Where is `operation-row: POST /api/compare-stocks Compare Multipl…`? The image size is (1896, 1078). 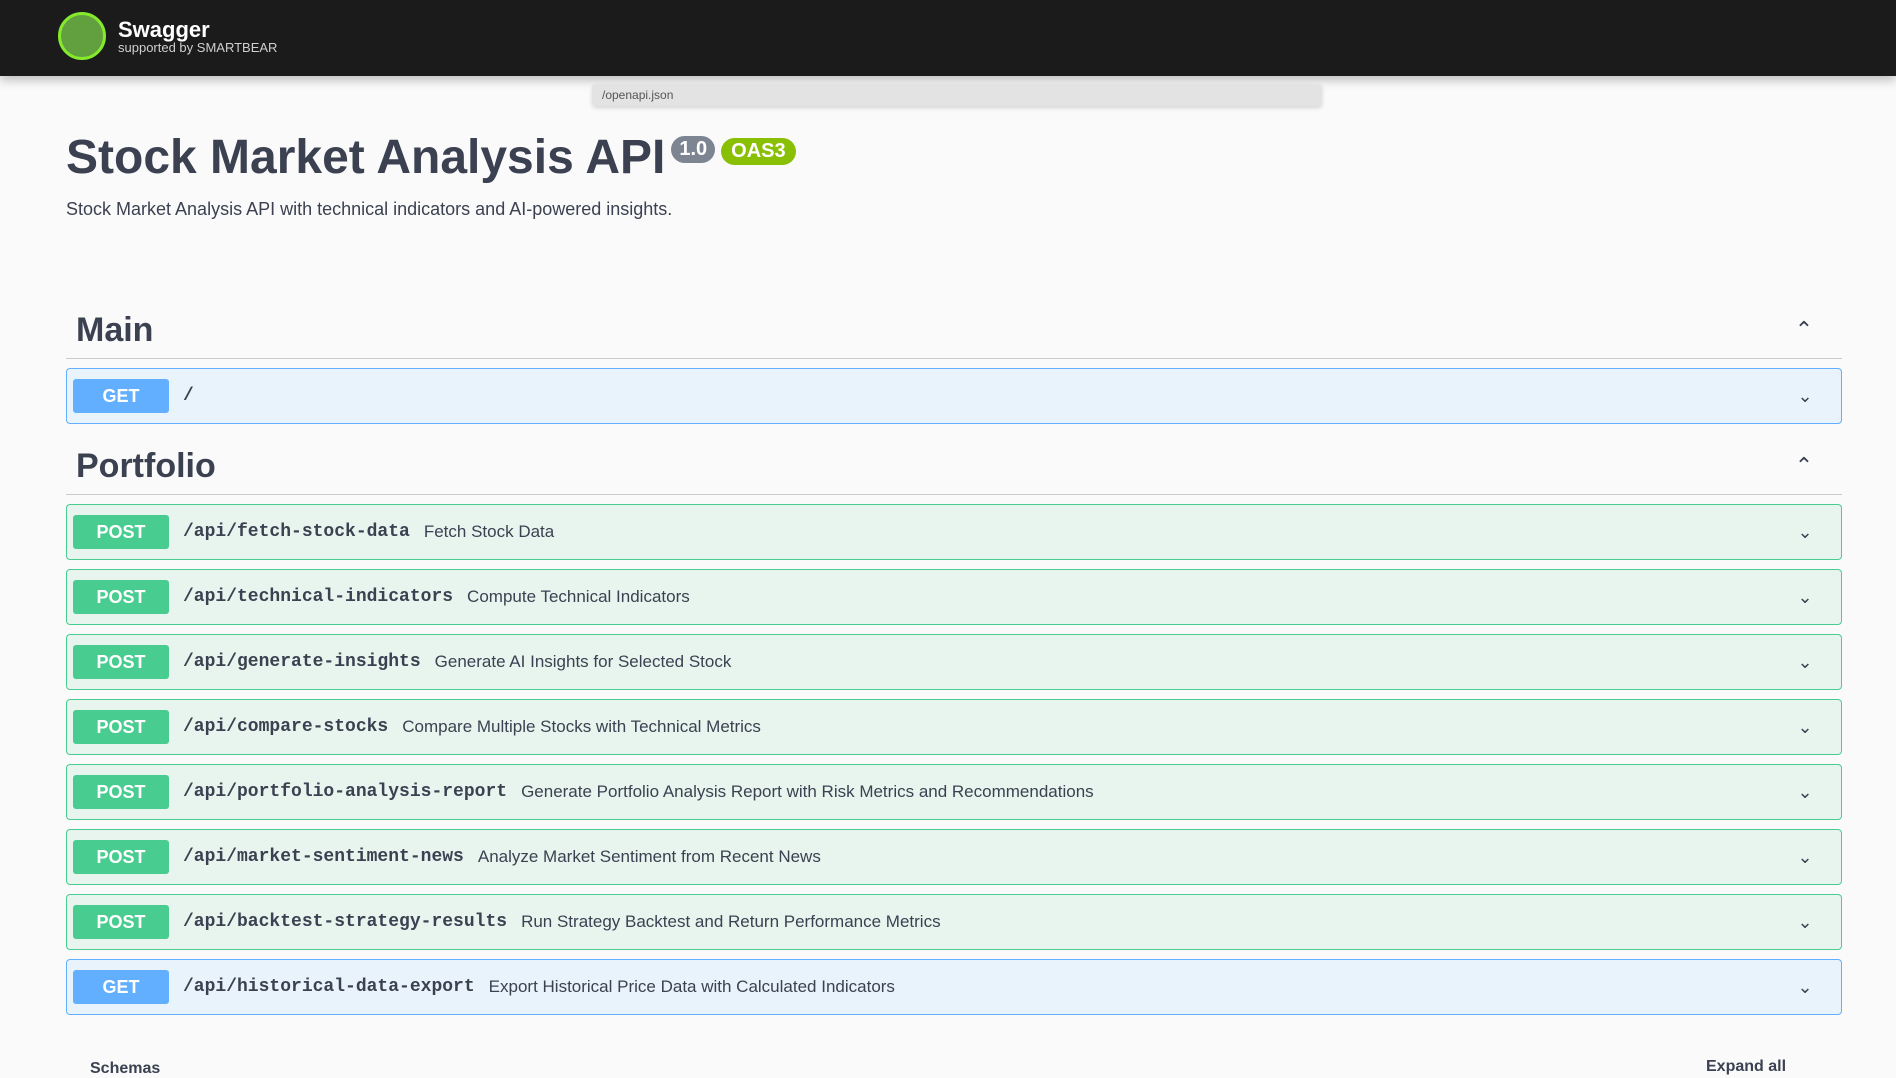
operation-row: POST /api/compare-stocks Compare Multipl… is located at coordinates (954, 727).